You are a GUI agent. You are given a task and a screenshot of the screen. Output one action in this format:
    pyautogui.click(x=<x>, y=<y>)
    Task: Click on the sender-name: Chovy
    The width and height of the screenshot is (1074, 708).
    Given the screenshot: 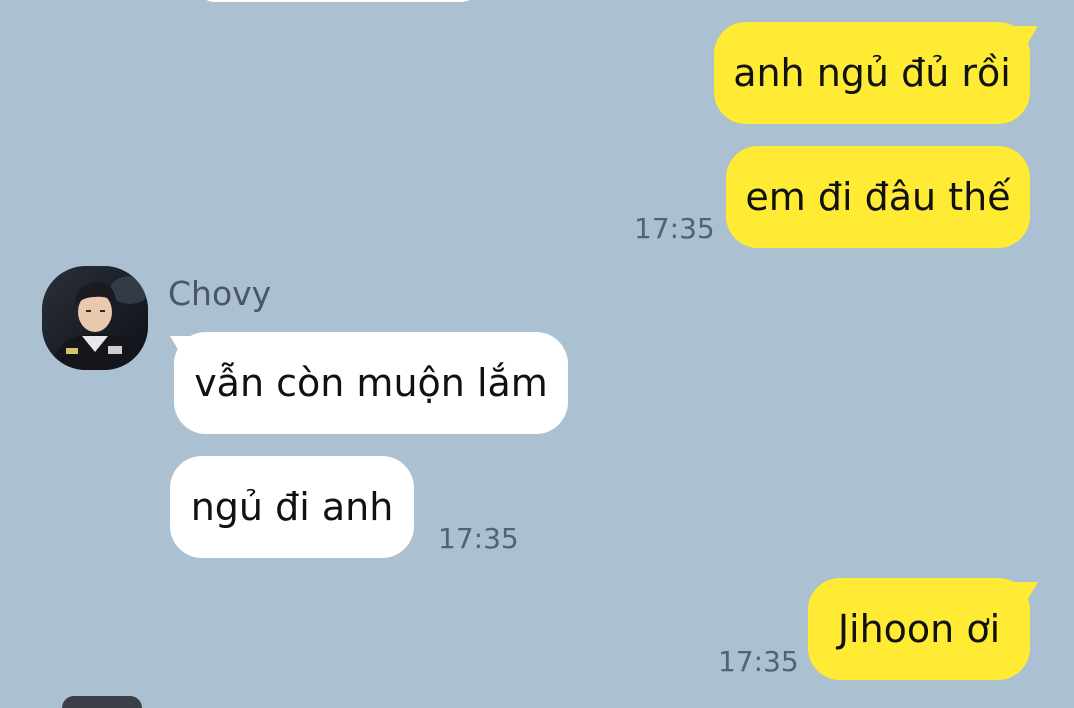 What is the action you would take?
    pyautogui.click(x=220, y=293)
    